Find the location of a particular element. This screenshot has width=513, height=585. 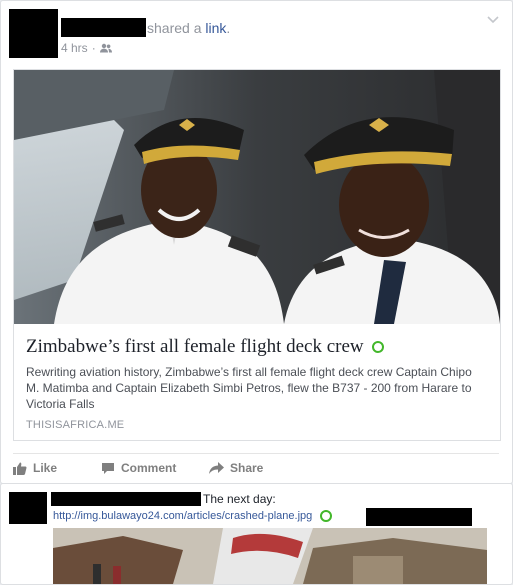

thumbs-up-icon is located at coordinates (20, 468).